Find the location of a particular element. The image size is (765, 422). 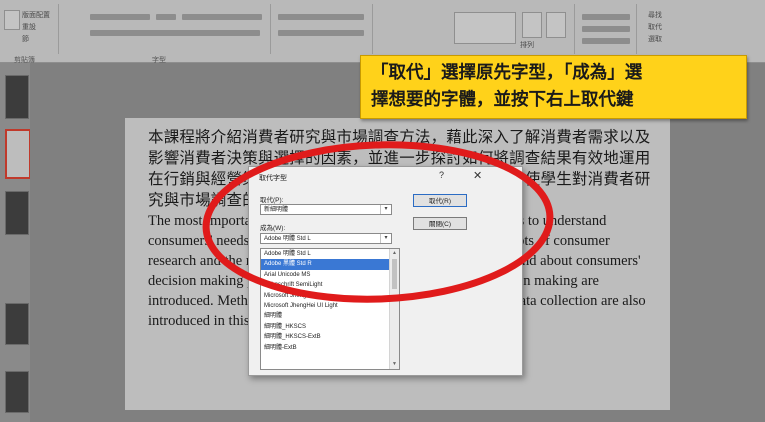

callout-line-1: 「取代」選擇原先字型，「成為」選 is located at coordinates (507, 73).